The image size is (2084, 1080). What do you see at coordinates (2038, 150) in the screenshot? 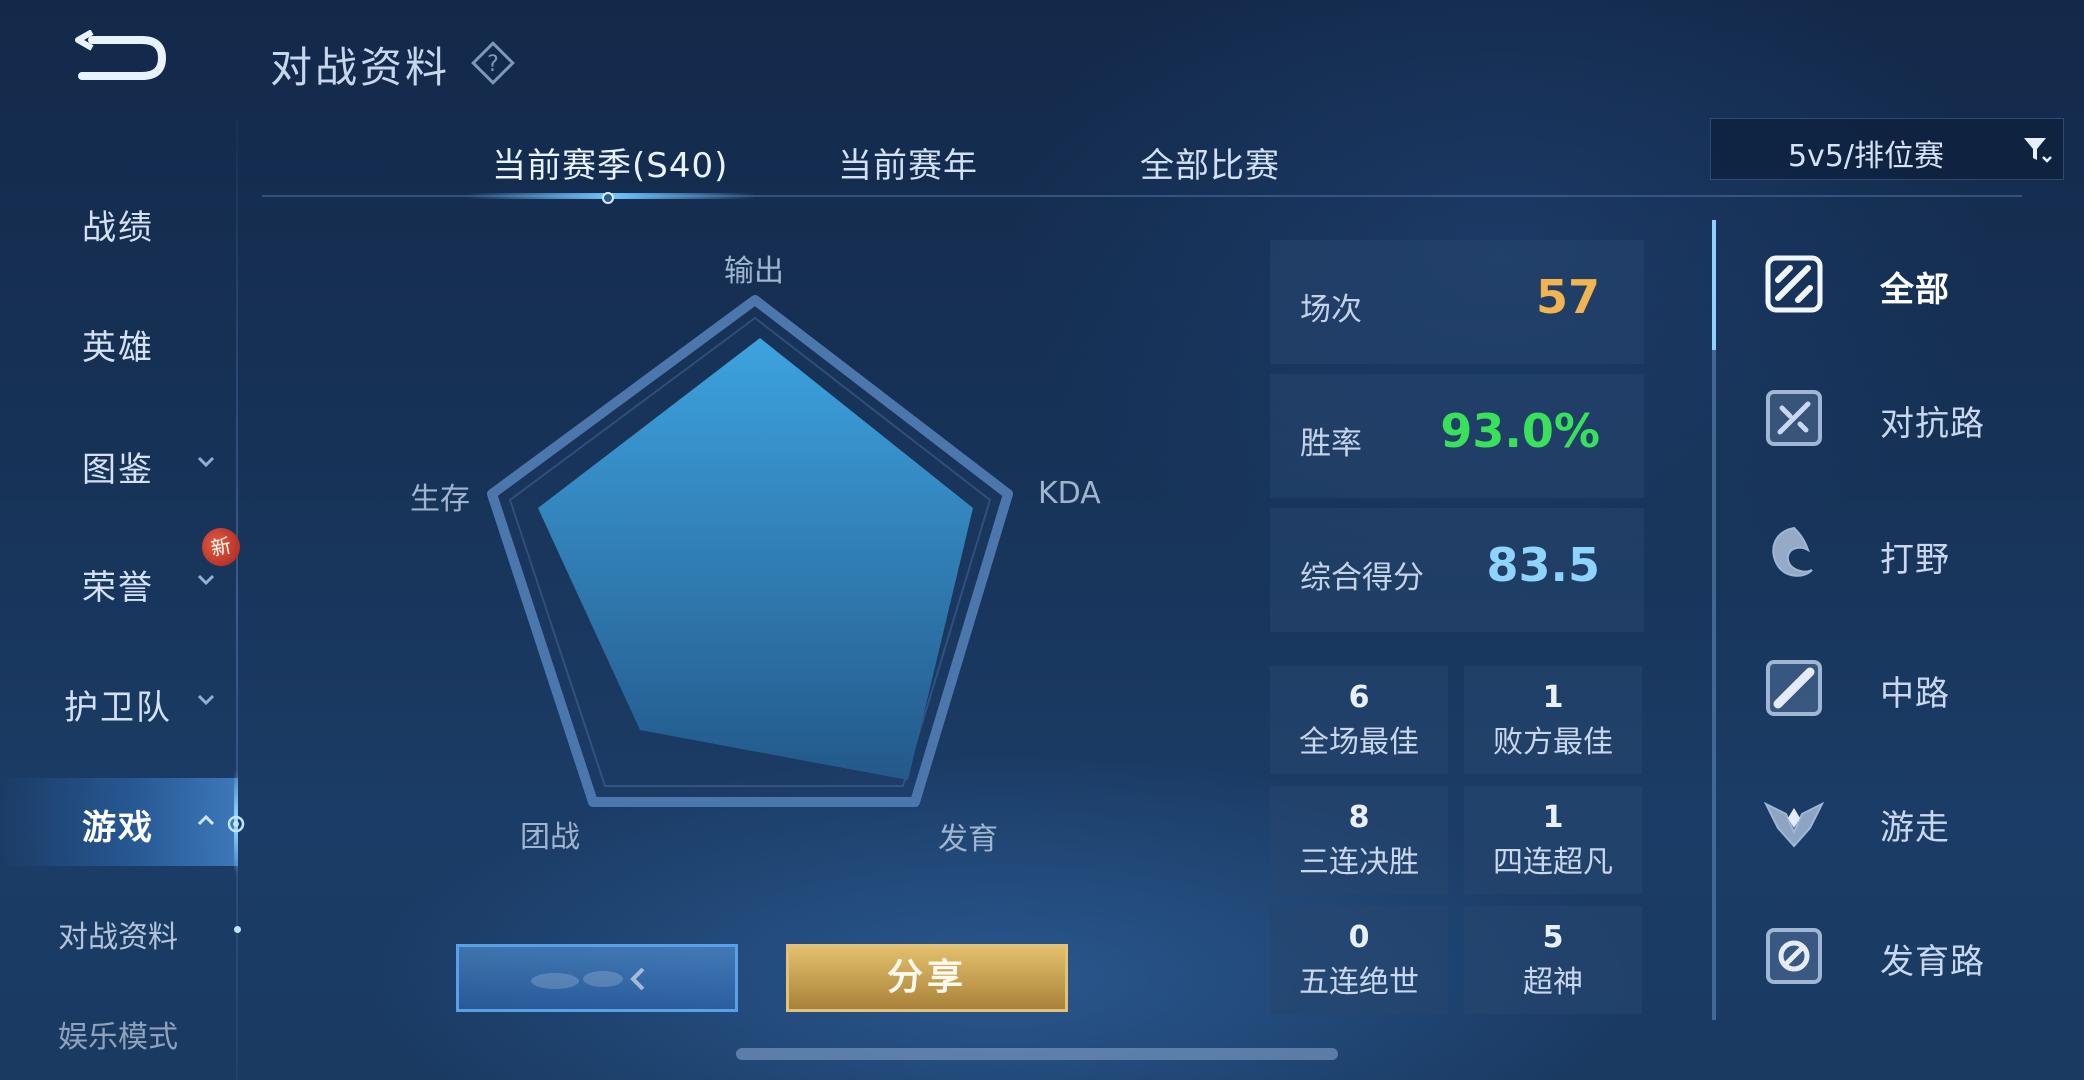
I see `filter-icon` at bounding box center [2038, 150].